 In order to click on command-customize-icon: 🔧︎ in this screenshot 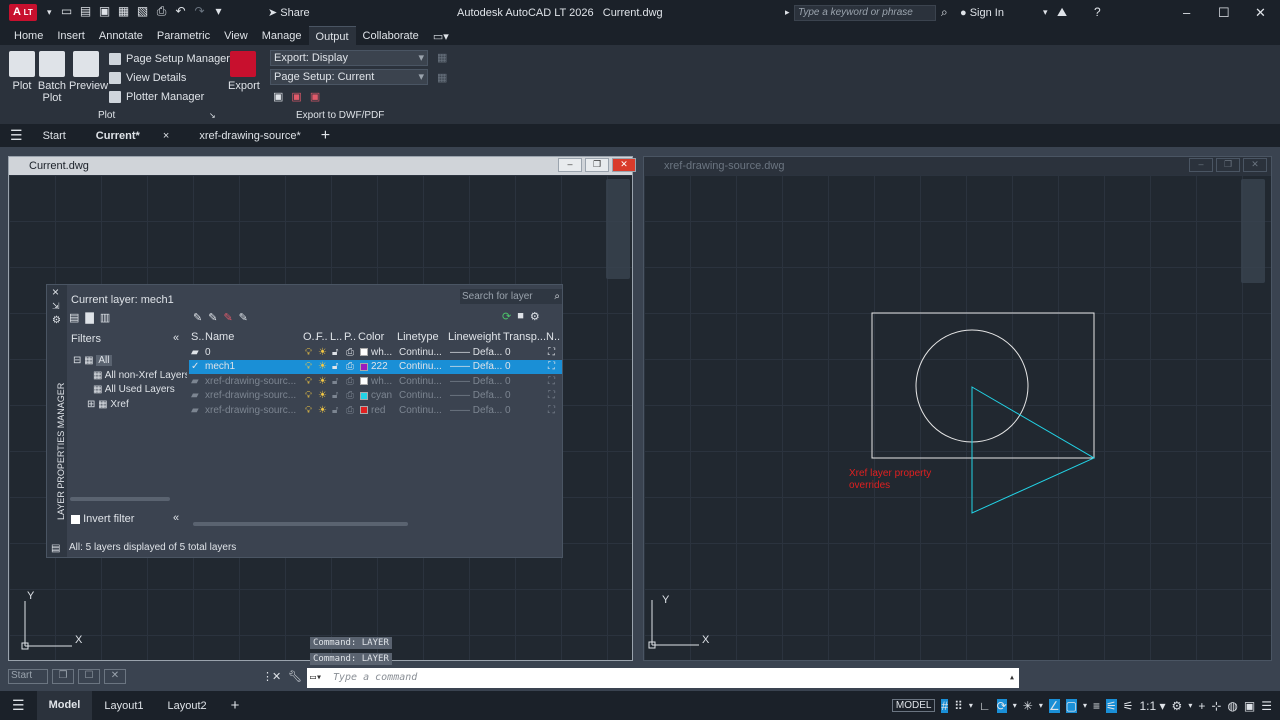, I will do `click(295, 676)`.